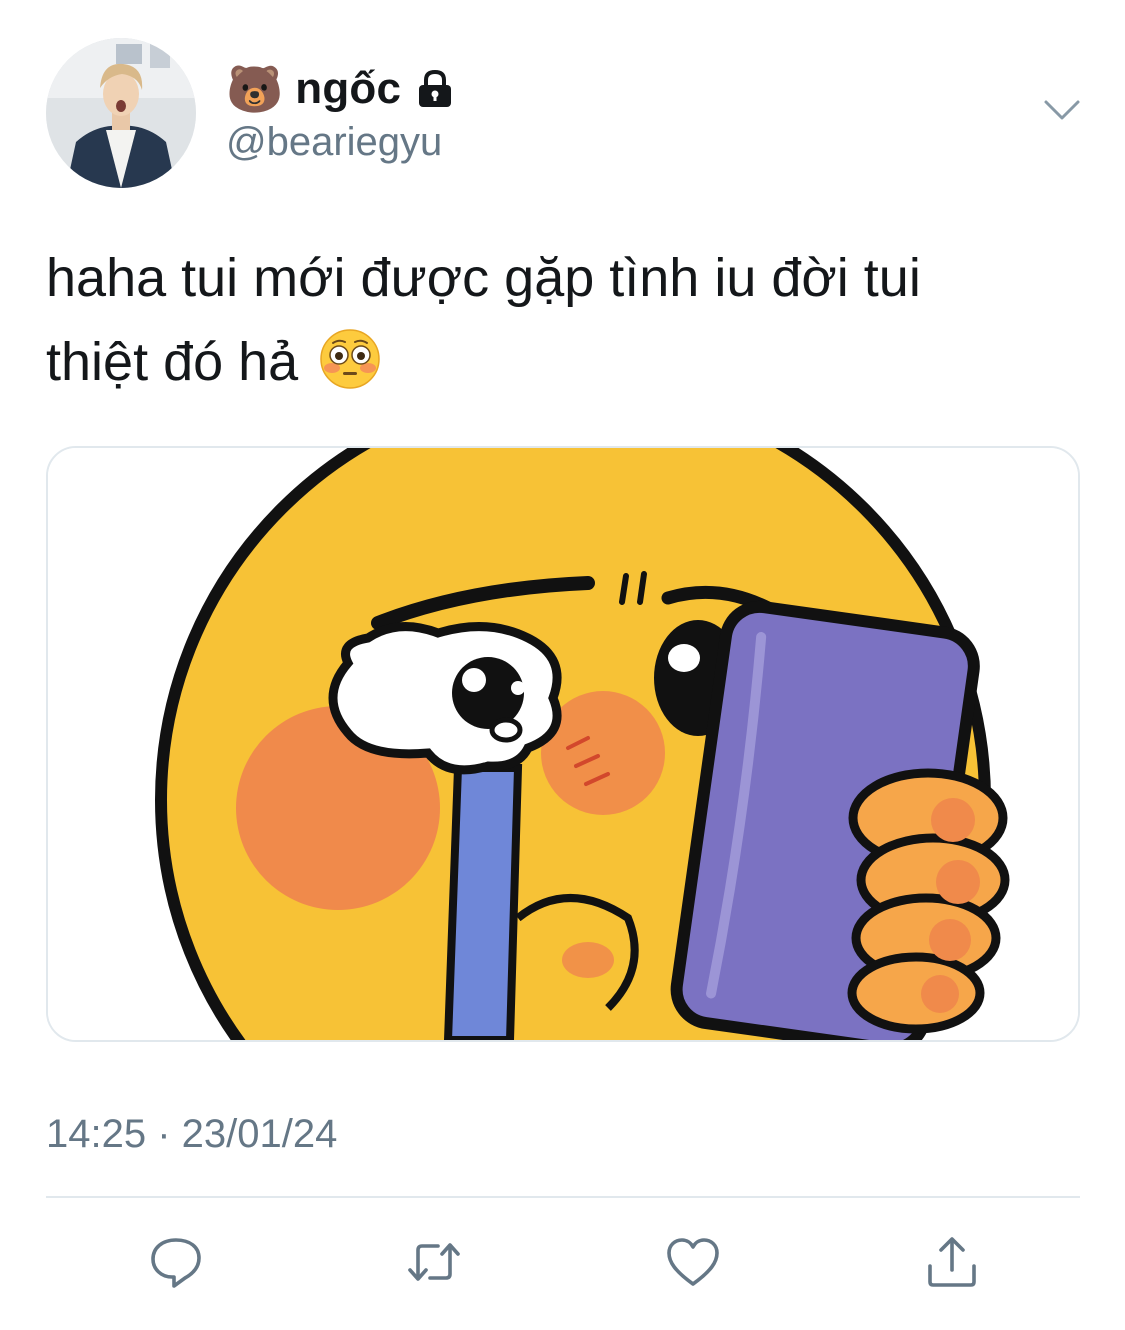 This screenshot has width=1125, height=1330. I want to click on share-icon, so click(952, 1262).